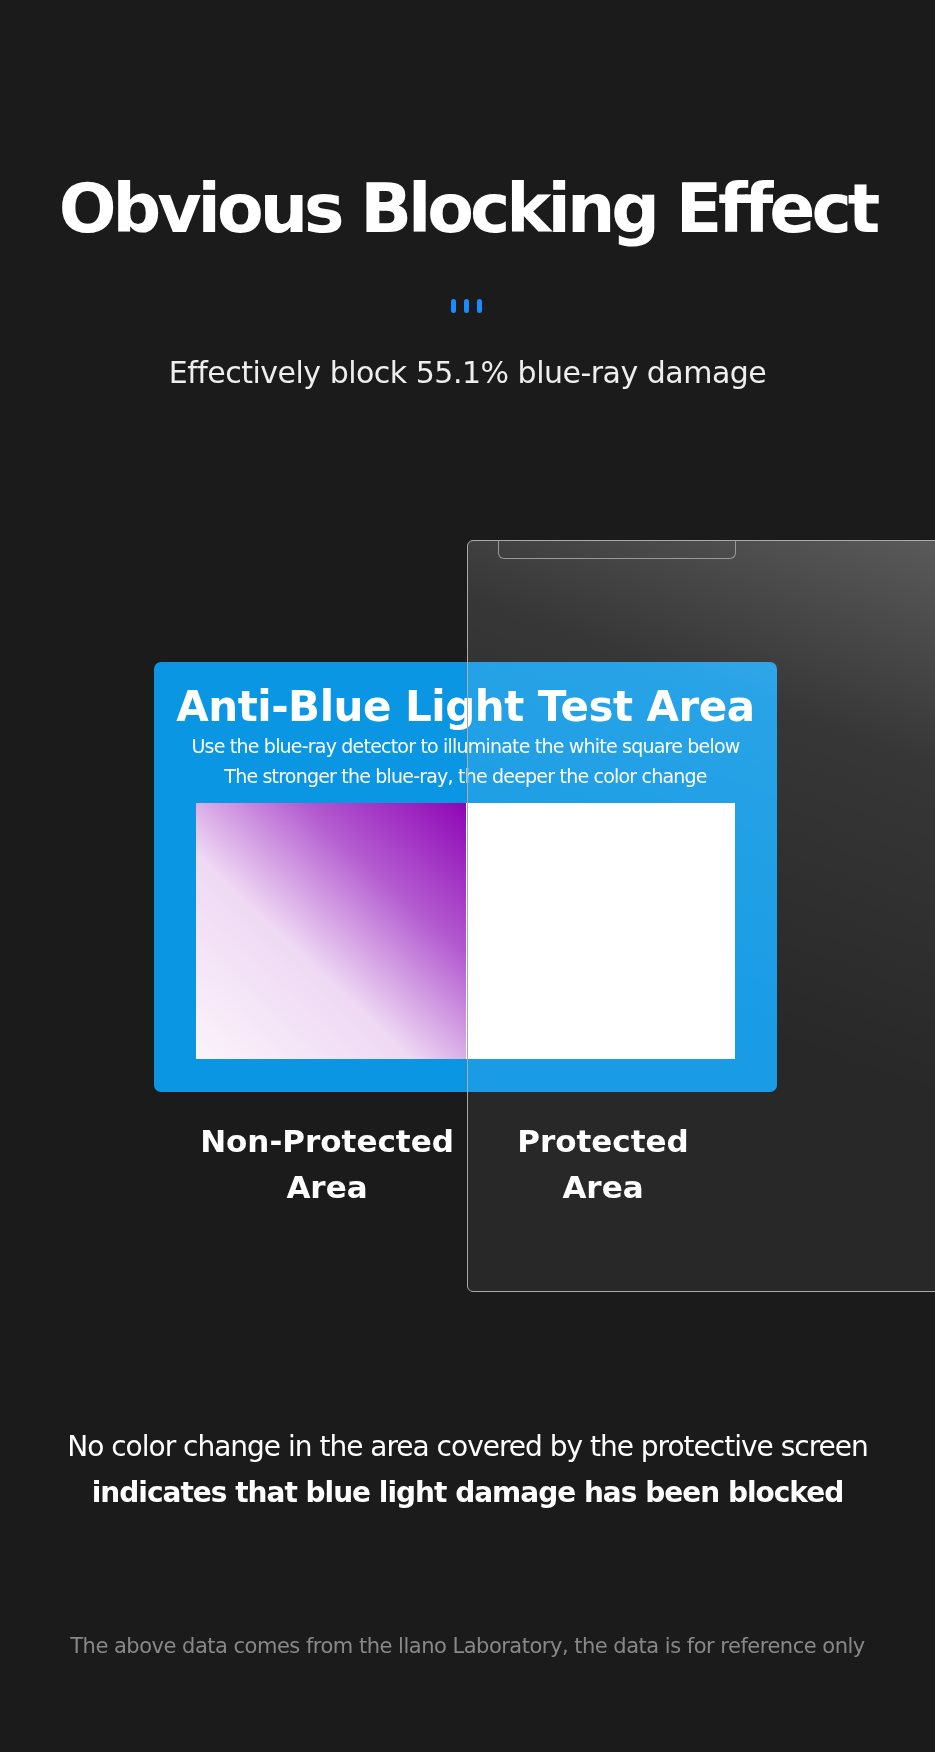 The image size is (935, 1752). I want to click on subtitle: Effectively block 55.1% blue-ray damage, so click(467, 372).